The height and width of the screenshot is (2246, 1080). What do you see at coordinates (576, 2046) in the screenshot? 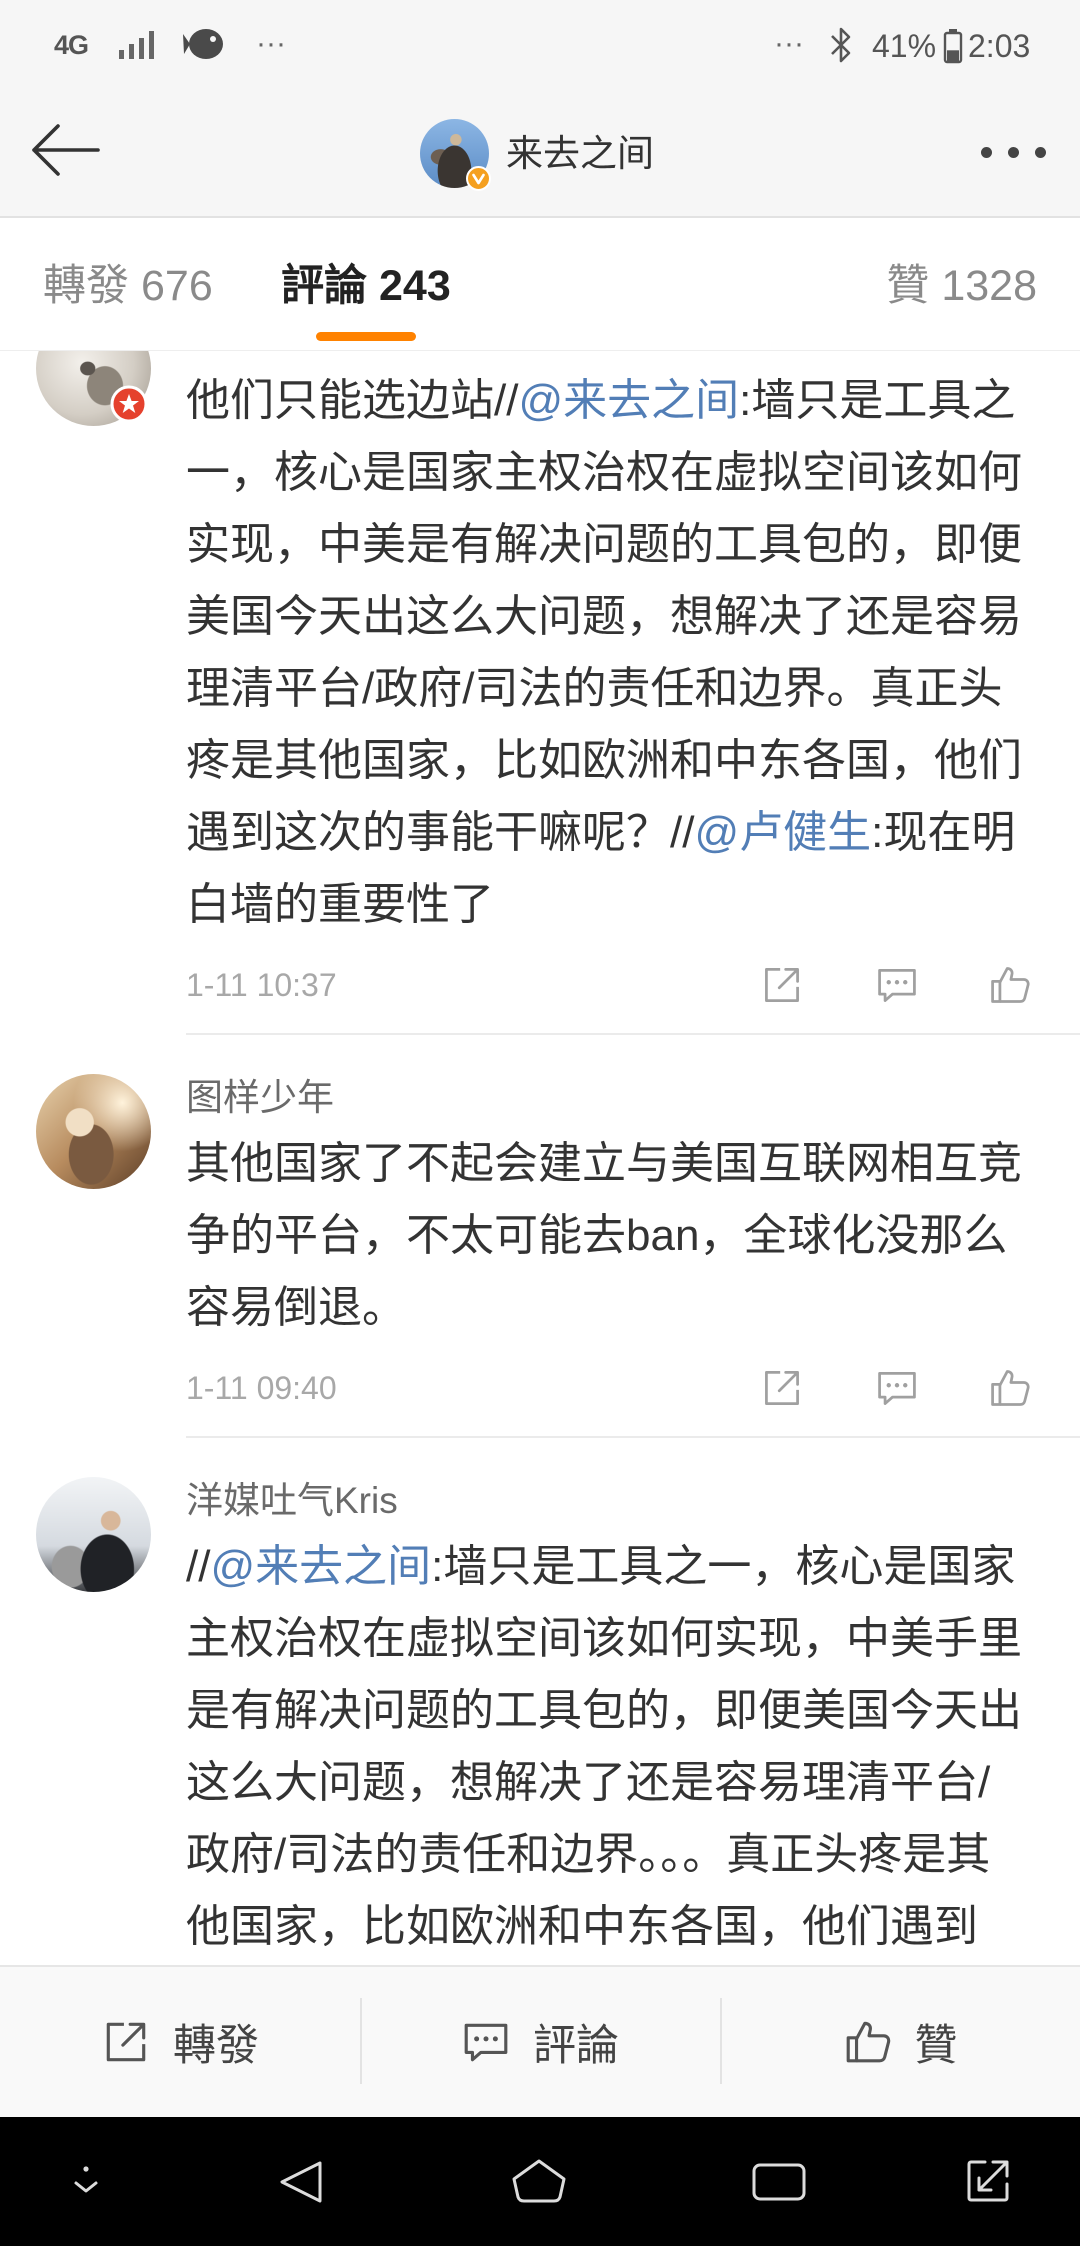
I see `comment-label: 評論` at bounding box center [576, 2046].